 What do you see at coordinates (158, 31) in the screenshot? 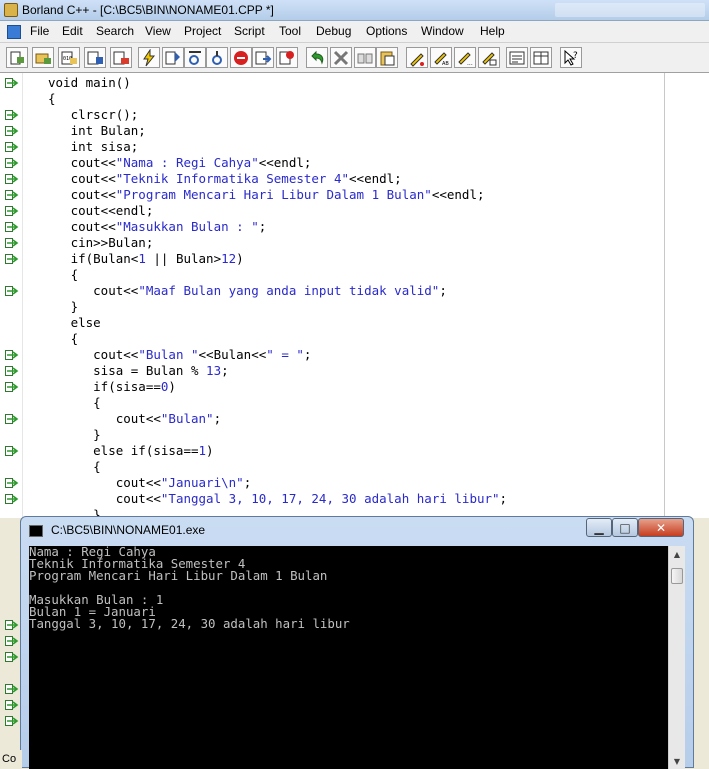
I see `menu-view: View` at bounding box center [158, 31].